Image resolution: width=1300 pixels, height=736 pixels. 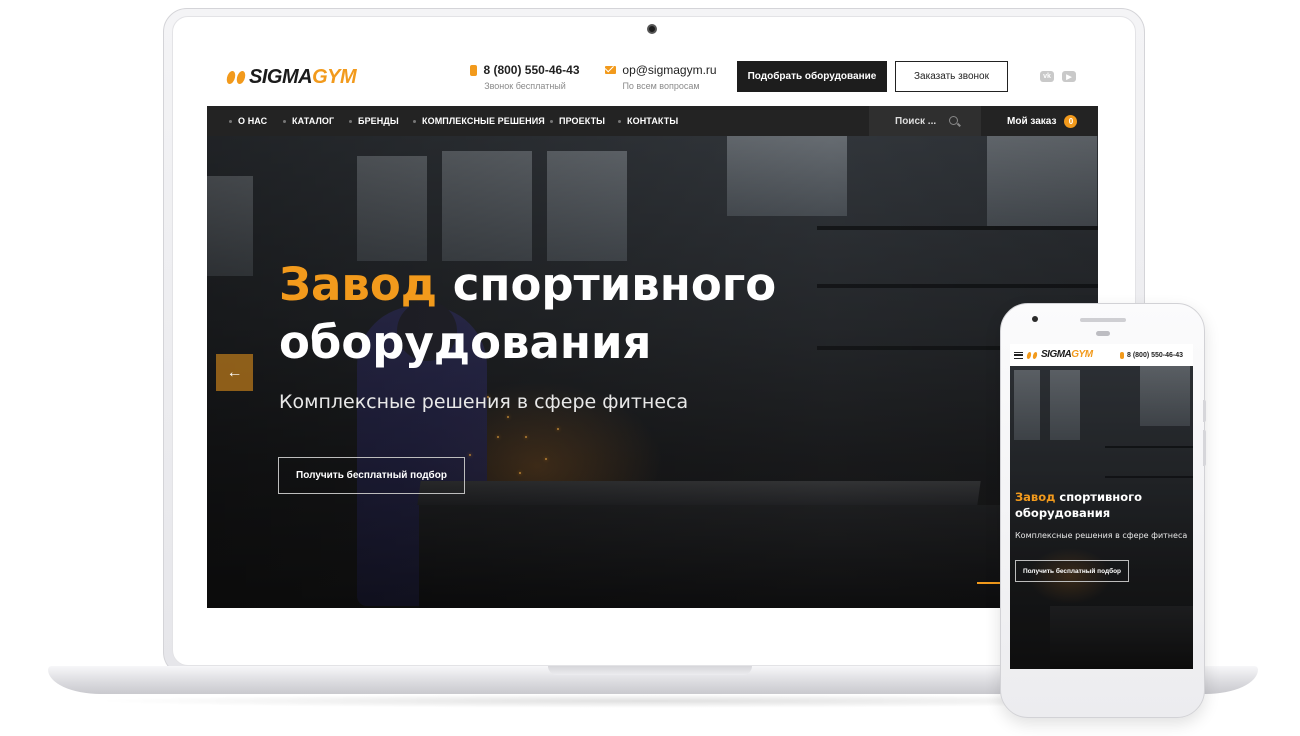 I want to click on nav-item-label: БРЕНДЫ, so click(x=378, y=121).